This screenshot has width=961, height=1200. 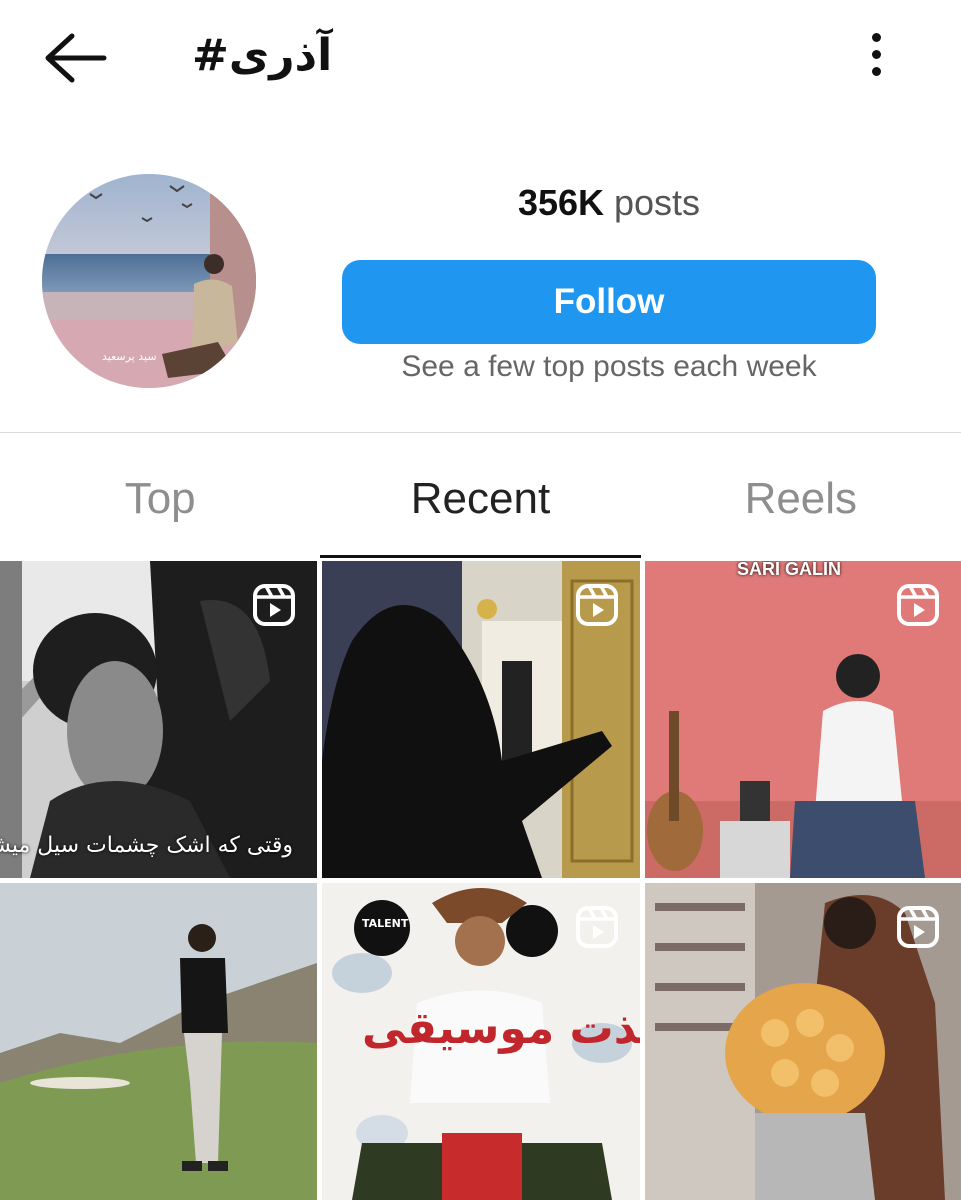 What do you see at coordinates (480, 60) in the screenshot?
I see `top-bar: #آذری` at bounding box center [480, 60].